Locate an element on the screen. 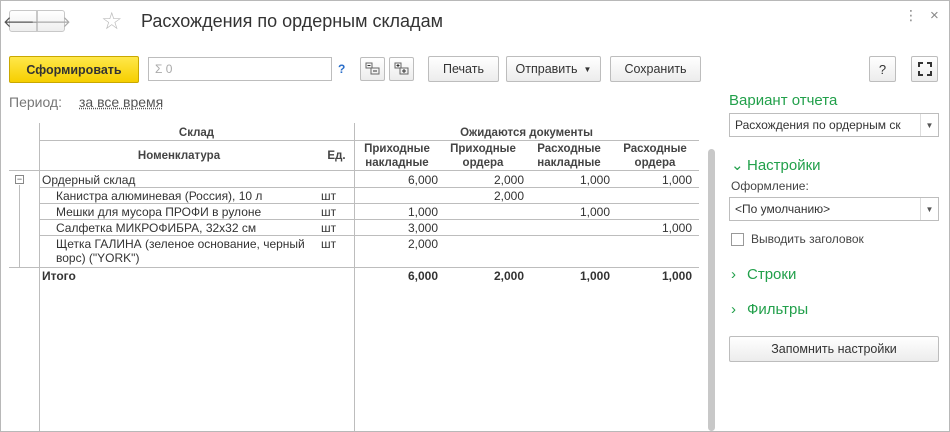  total-label: Итого is located at coordinates (59, 276).